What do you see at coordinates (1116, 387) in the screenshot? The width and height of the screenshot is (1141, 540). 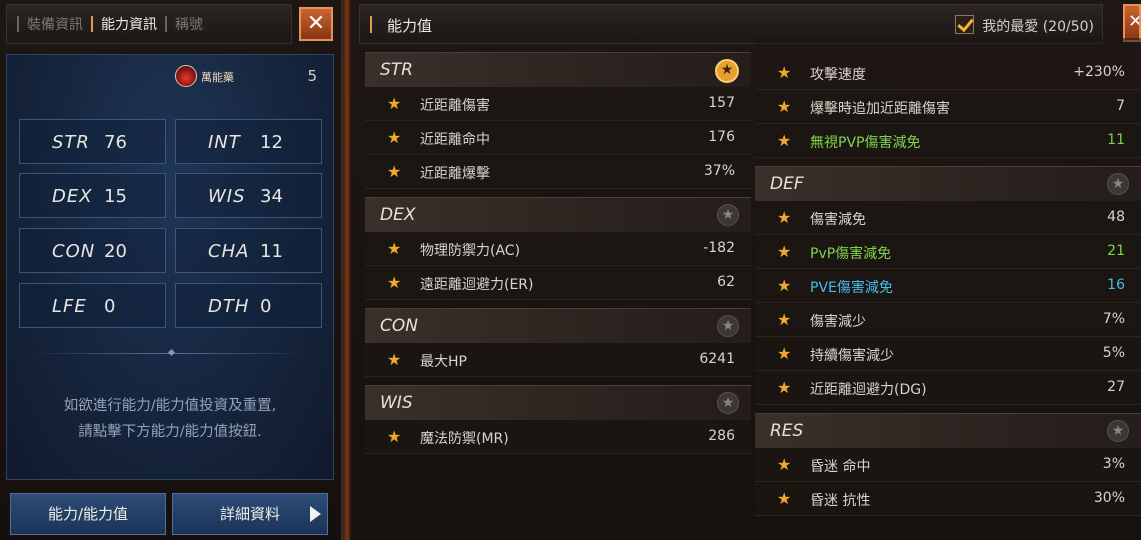 I see `stat-value: 27` at bounding box center [1116, 387].